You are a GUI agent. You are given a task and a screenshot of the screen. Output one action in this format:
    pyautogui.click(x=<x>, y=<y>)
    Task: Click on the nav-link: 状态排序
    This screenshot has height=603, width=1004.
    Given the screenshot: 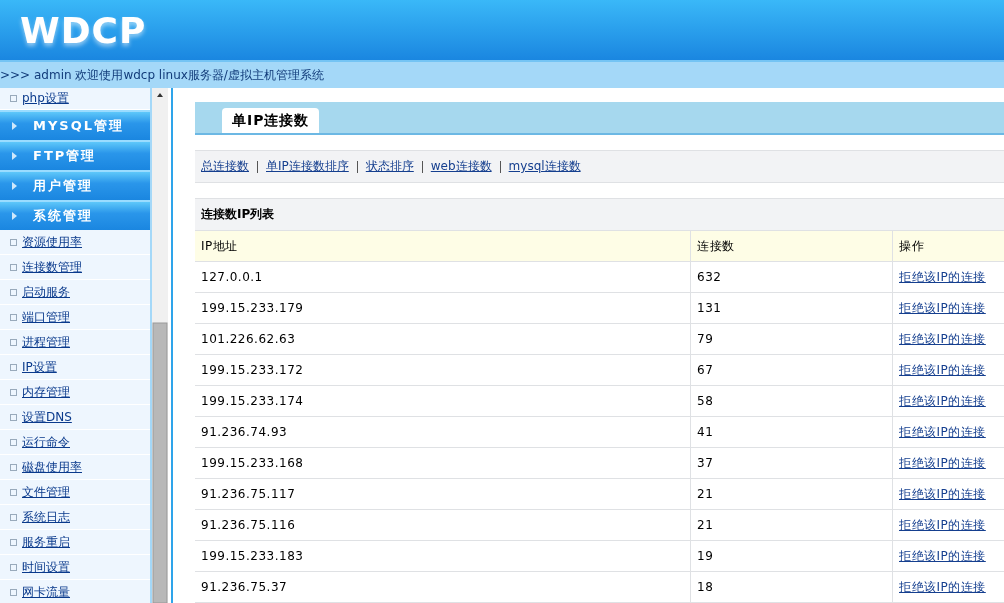 What is the action you would take?
    pyautogui.click(x=389, y=166)
    